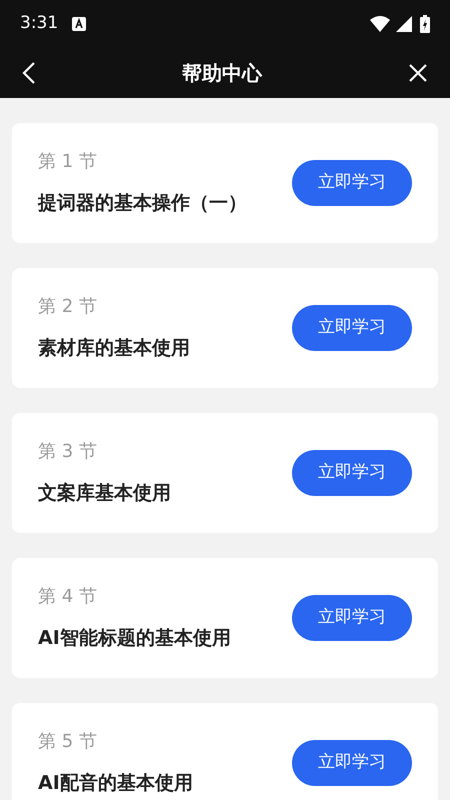 The image size is (450, 800). Describe the element at coordinates (39, 24) in the screenshot. I see `clock: 3:31` at that location.